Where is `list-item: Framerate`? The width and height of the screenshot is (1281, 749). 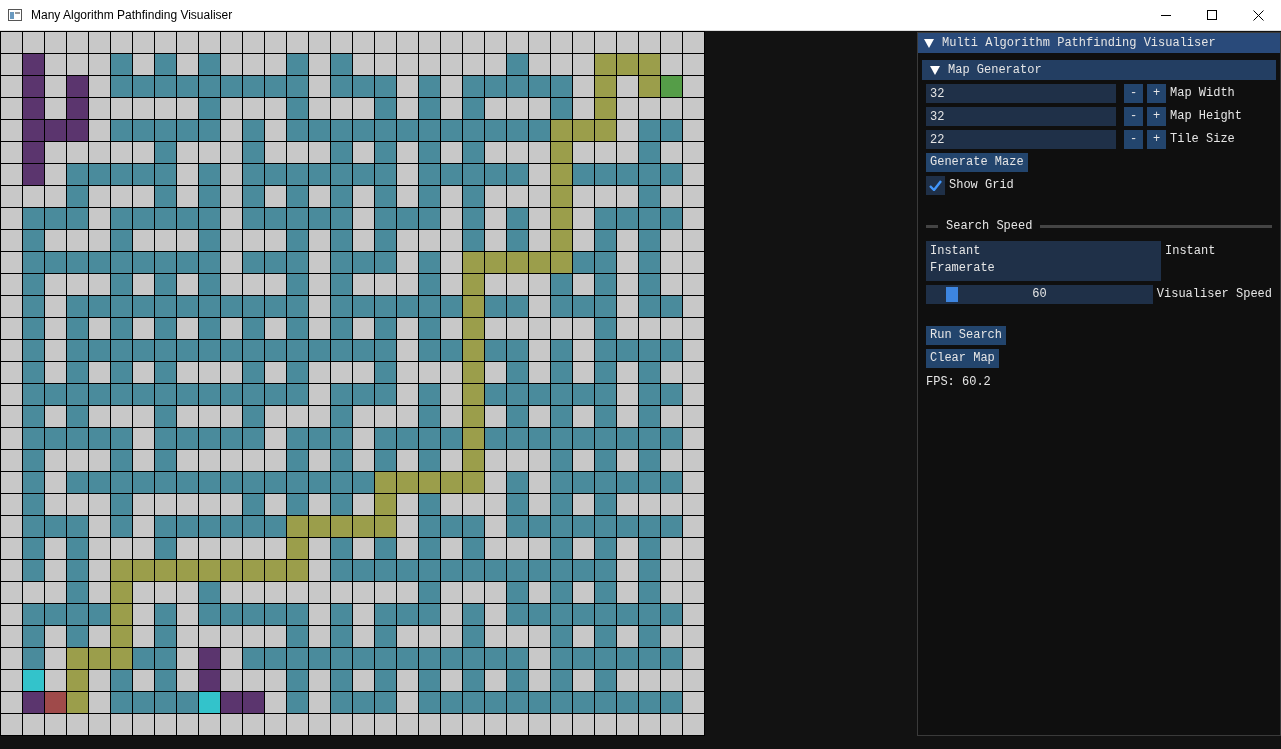
list-item: Framerate is located at coordinates (1043, 268).